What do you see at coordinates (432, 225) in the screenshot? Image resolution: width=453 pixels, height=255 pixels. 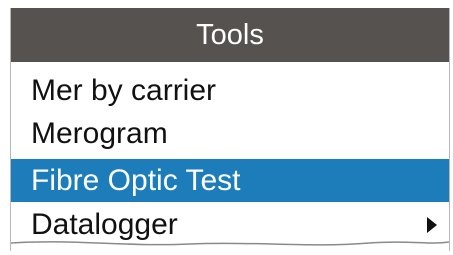 I see `arrow-right-icon` at bounding box center [432, 225].